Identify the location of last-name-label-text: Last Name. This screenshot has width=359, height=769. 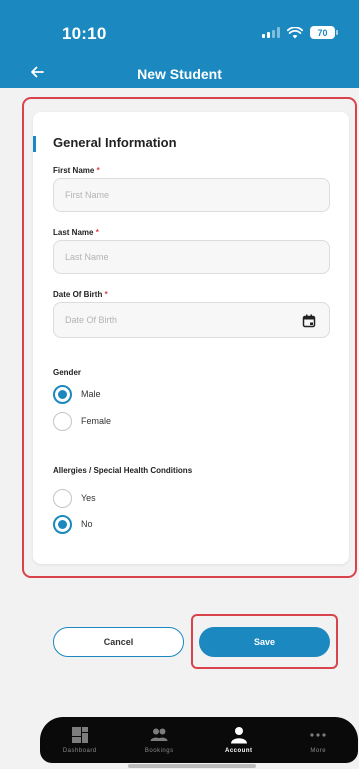
(73, 232).